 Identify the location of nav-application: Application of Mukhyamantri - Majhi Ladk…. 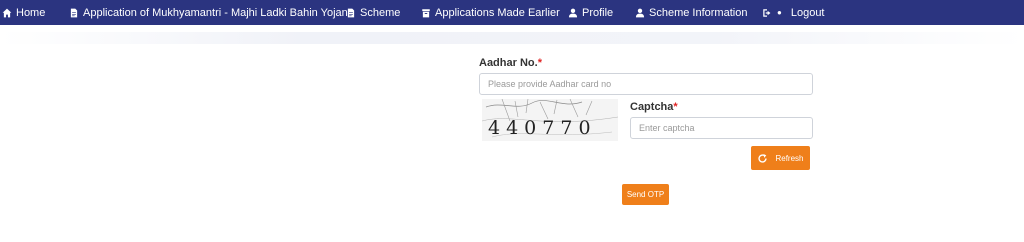
(211, 12).